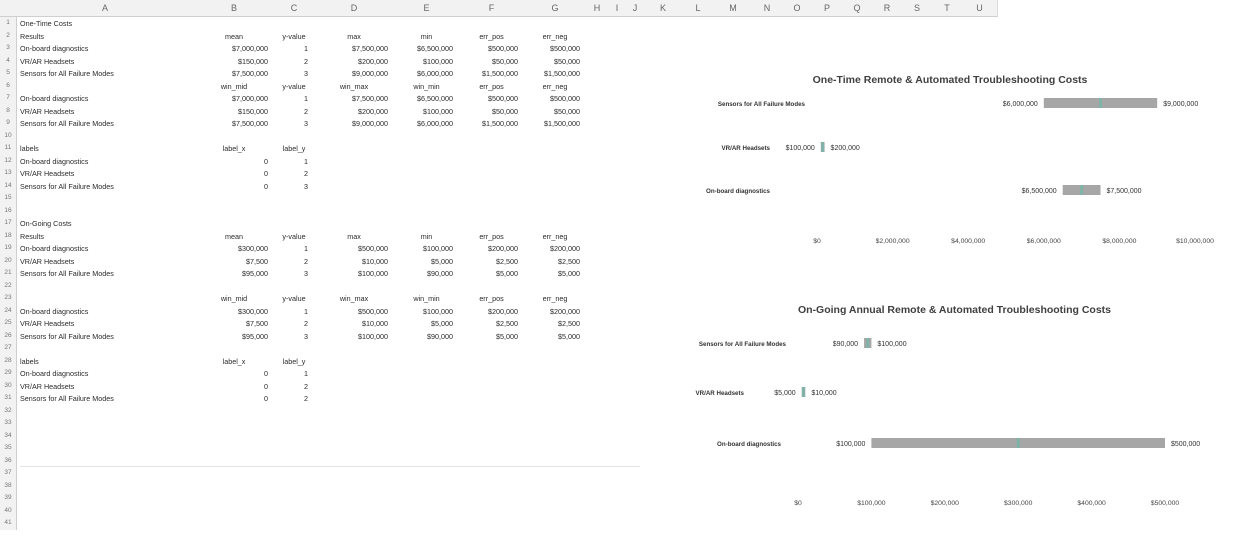 The image size is (1257, 537). Describe the element at coordinates (54, 311) in the screenshot. I see `cell-a24: On-board diagnostics` at that location.